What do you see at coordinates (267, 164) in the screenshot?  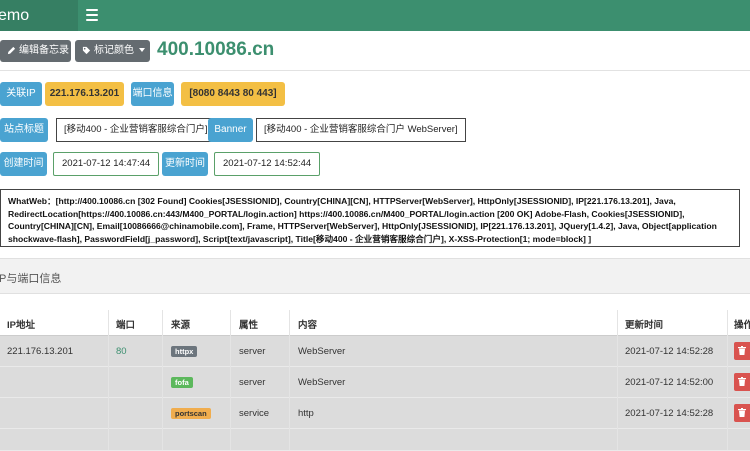 I see `updated-time-value: 2021-07-12 14:52:44` at bounding box center [267, 164].